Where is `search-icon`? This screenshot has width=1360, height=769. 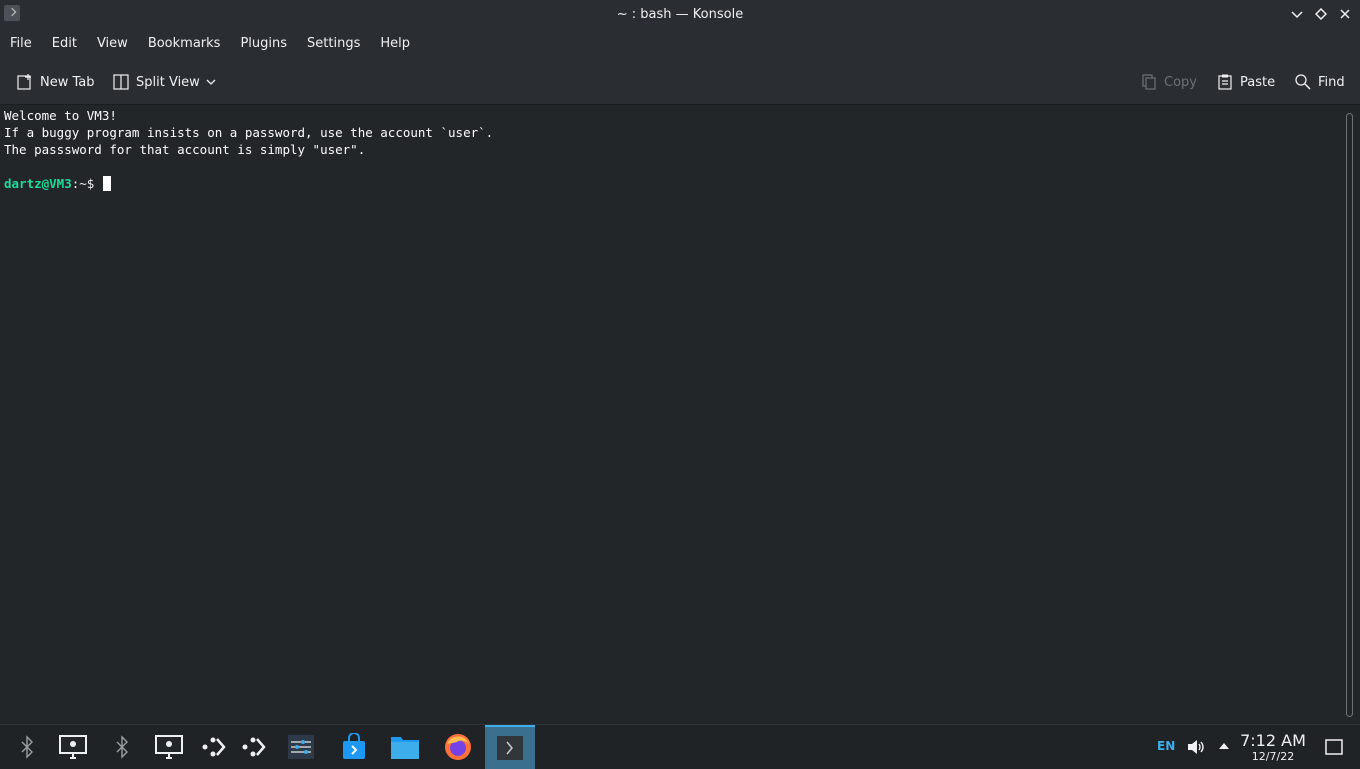
search-icon is located at coordinates (1303, 82).